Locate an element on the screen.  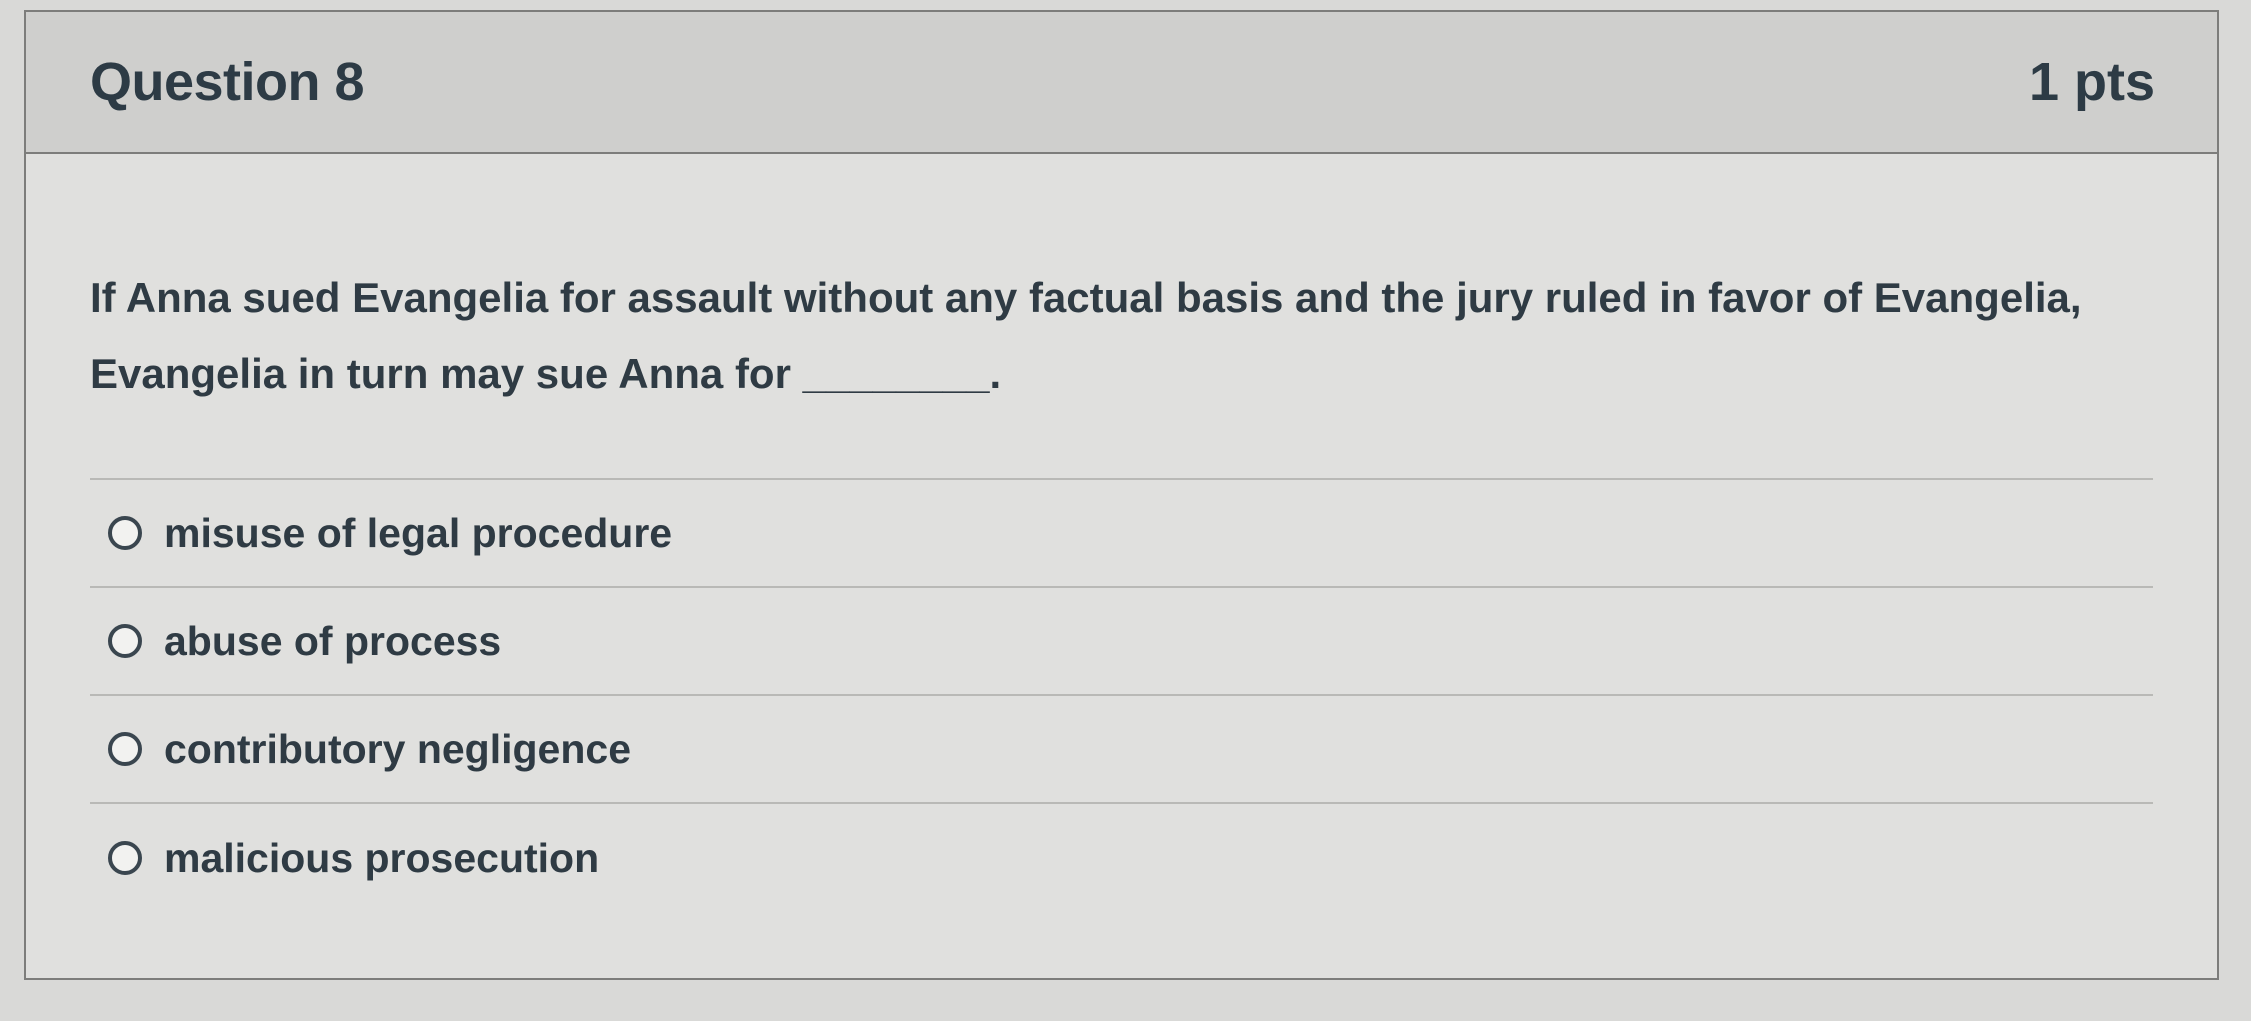
question-points: 1 pts is located at coordinates (2091, 82).